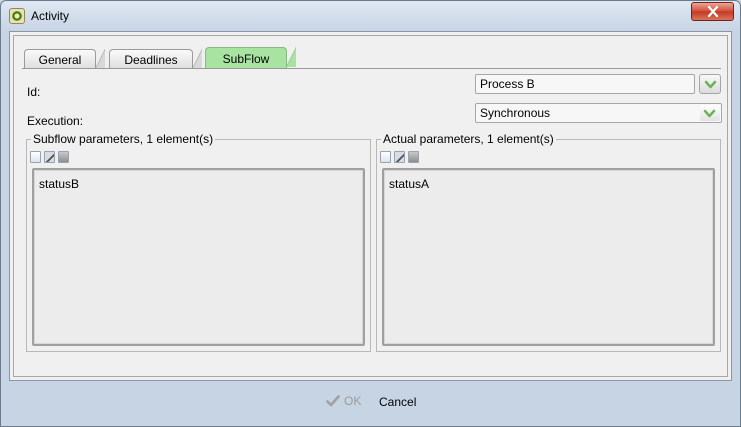 The image size is (741, 427). I want to click on id-label: Id:, so click(34, 92).